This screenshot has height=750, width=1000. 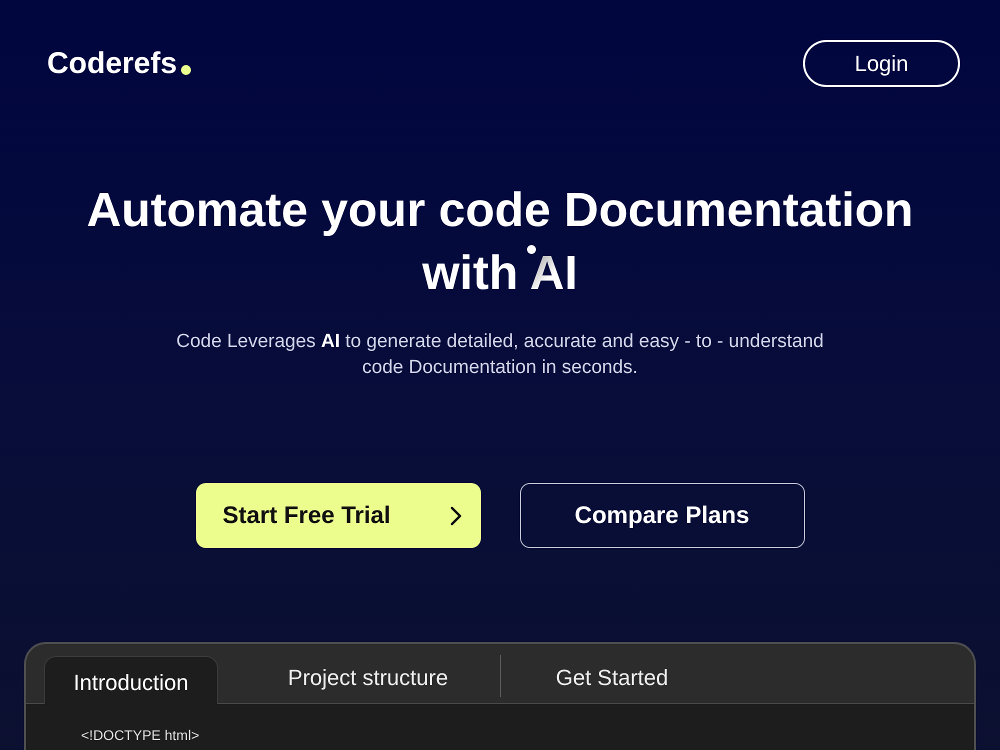 What do you see at coordinates (881, 63) in the screenshot?
I see `login-button: Login` at bounding box center [881, 63].